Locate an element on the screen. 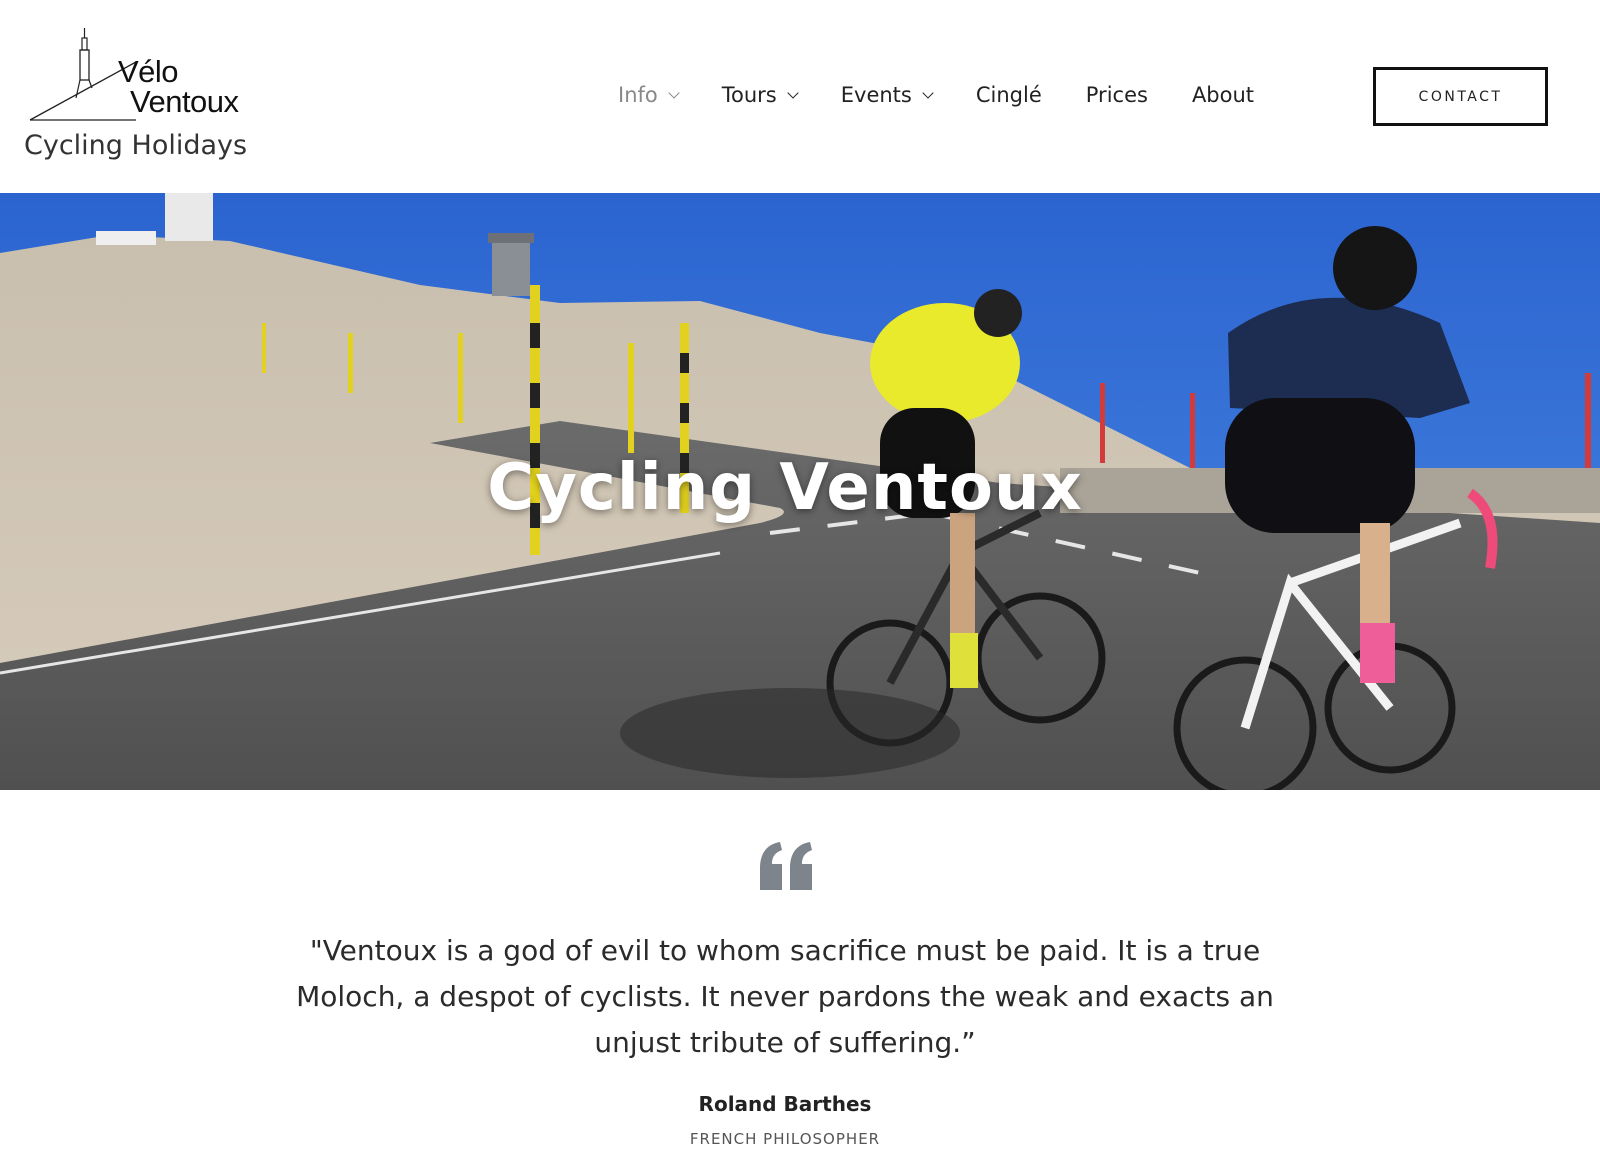  contact-button: CONTACT is located at coordinates (1460, 96).